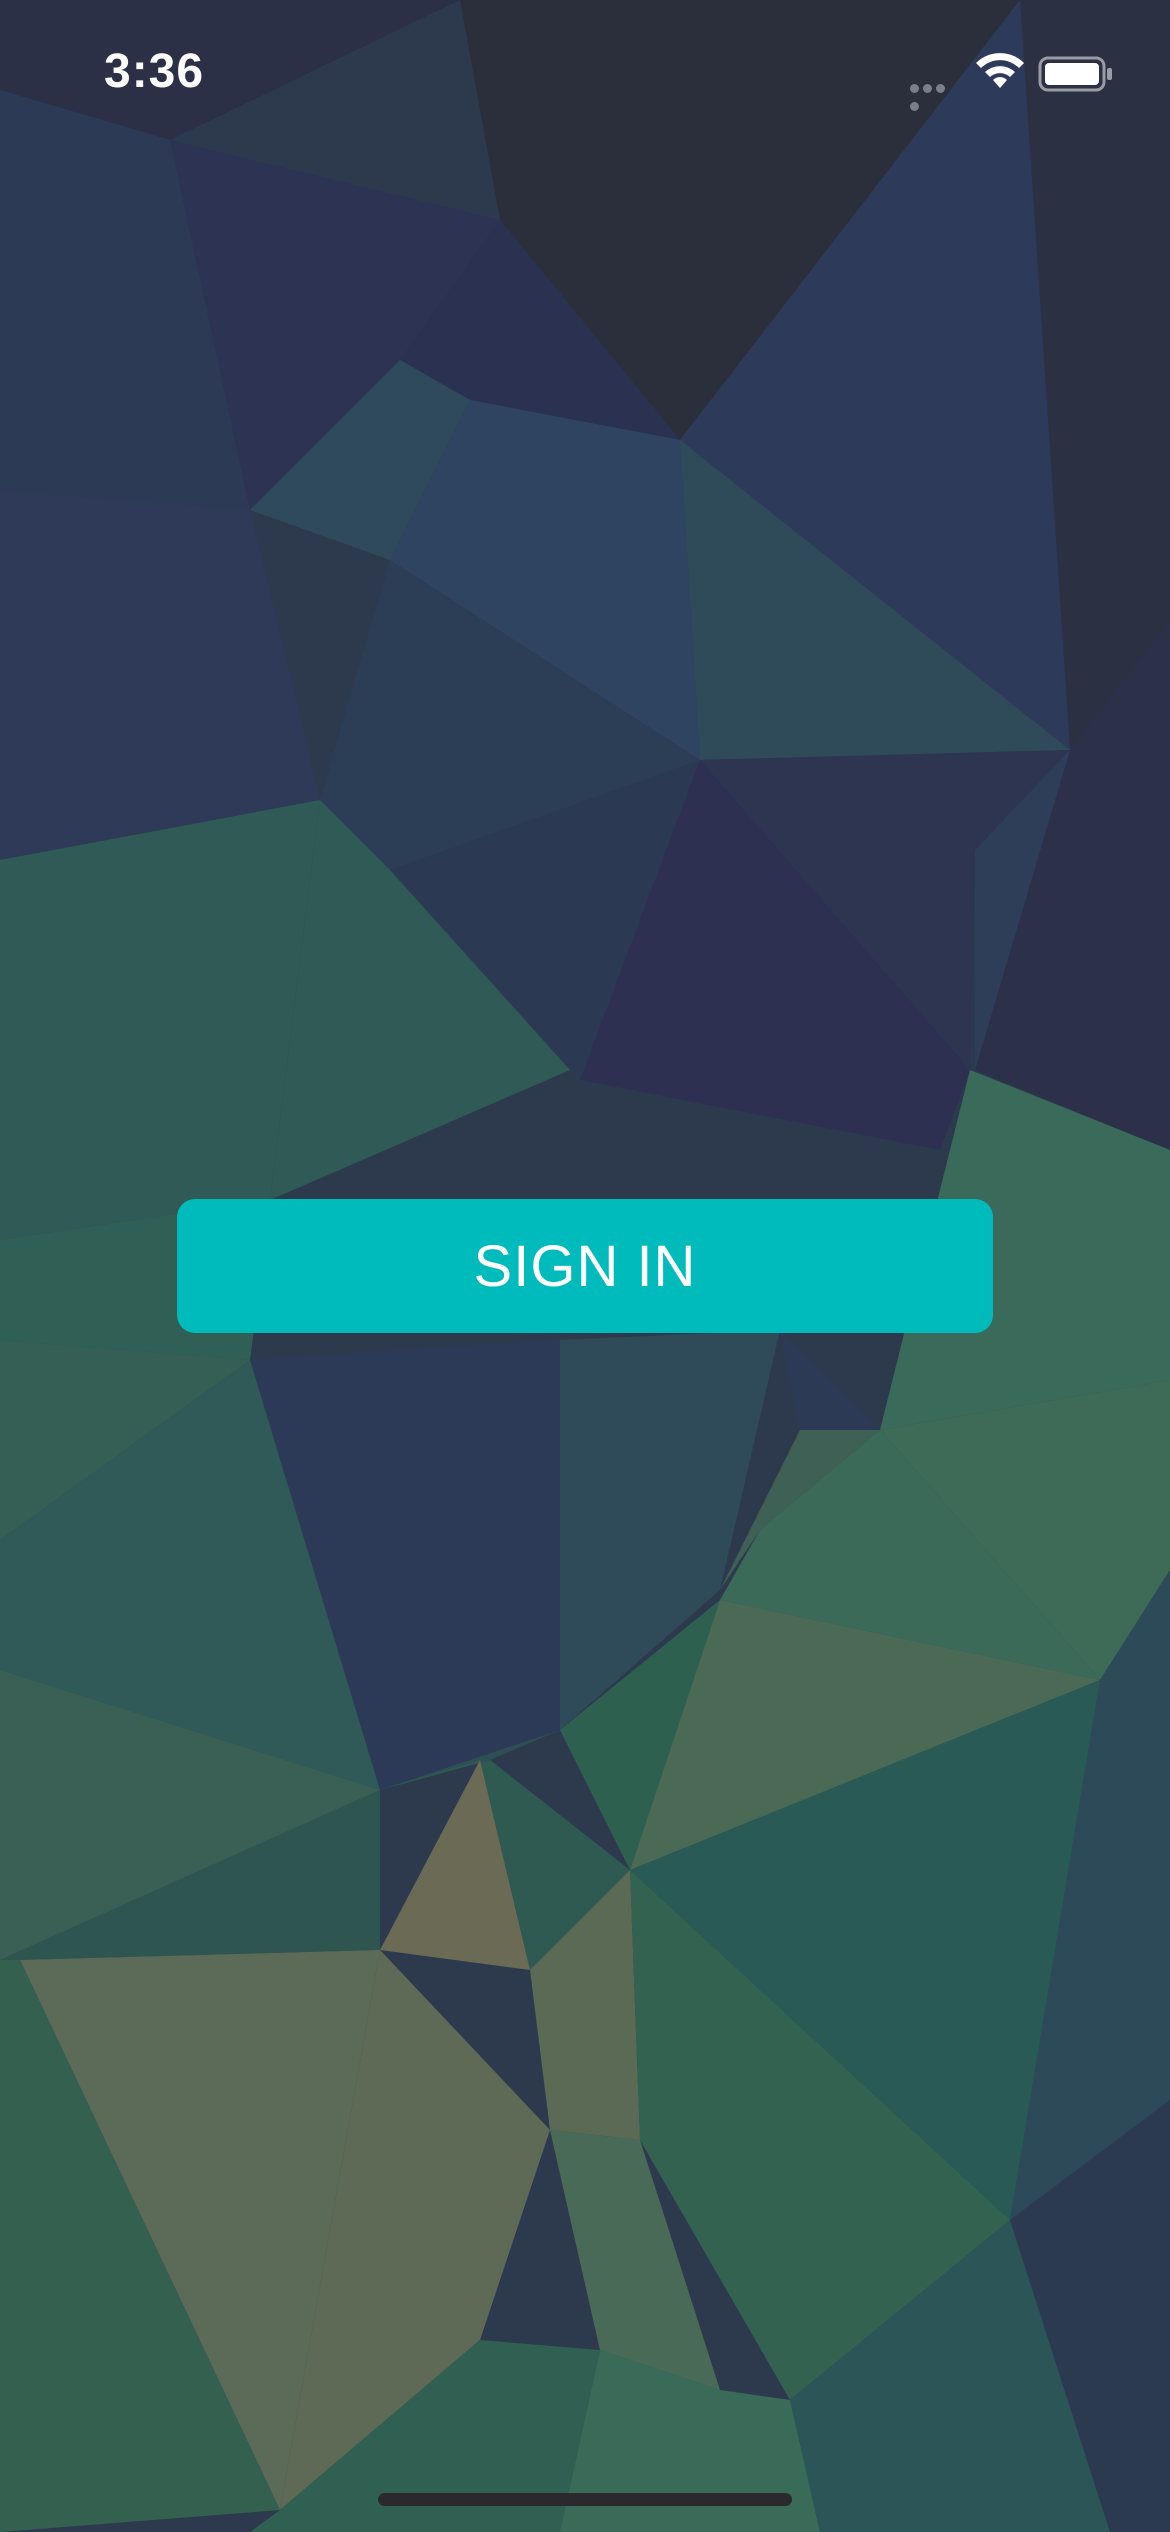 This screenshot has height=2532, width=1170. Describe the element at coordinates (154, 71) in the screenshot. I see `status-time: 3:36` at that location.